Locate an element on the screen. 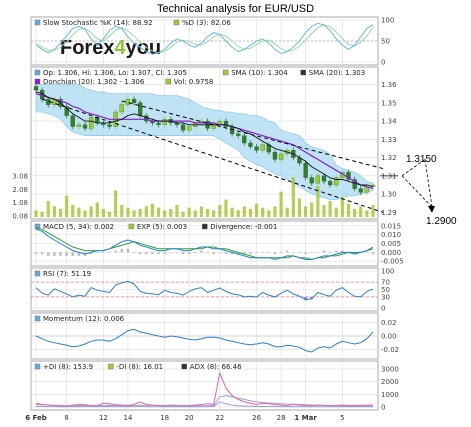  x-tick-label: 26 is located at coordinates (256, 418).